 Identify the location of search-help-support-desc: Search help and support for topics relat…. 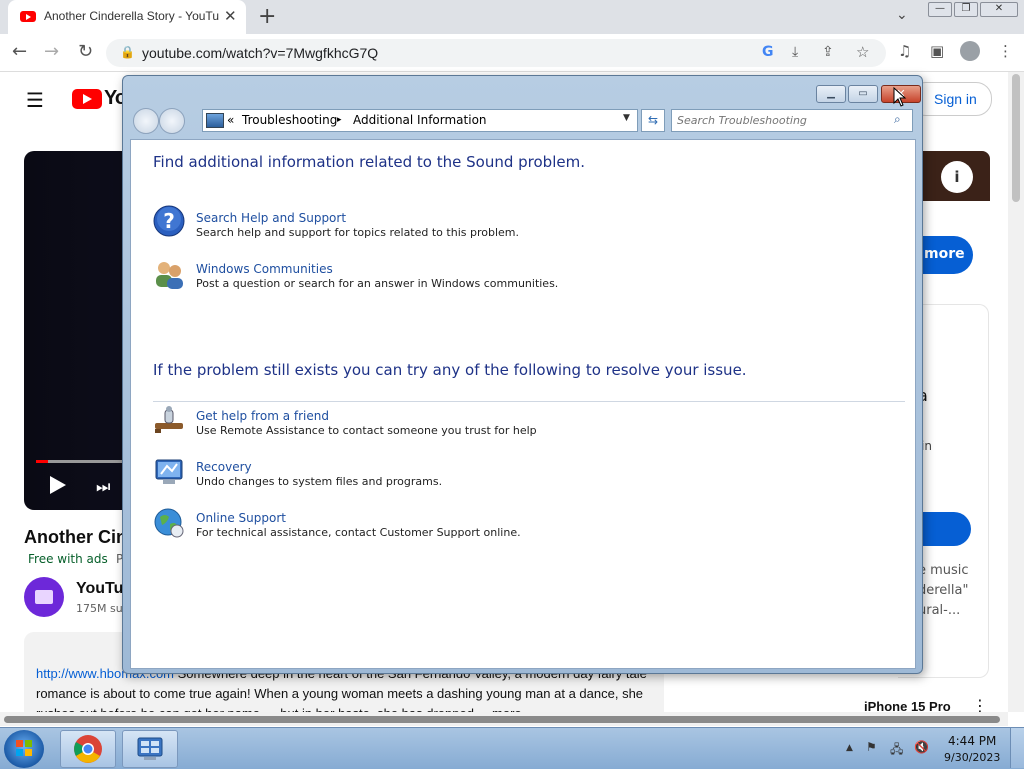
(357, 232).